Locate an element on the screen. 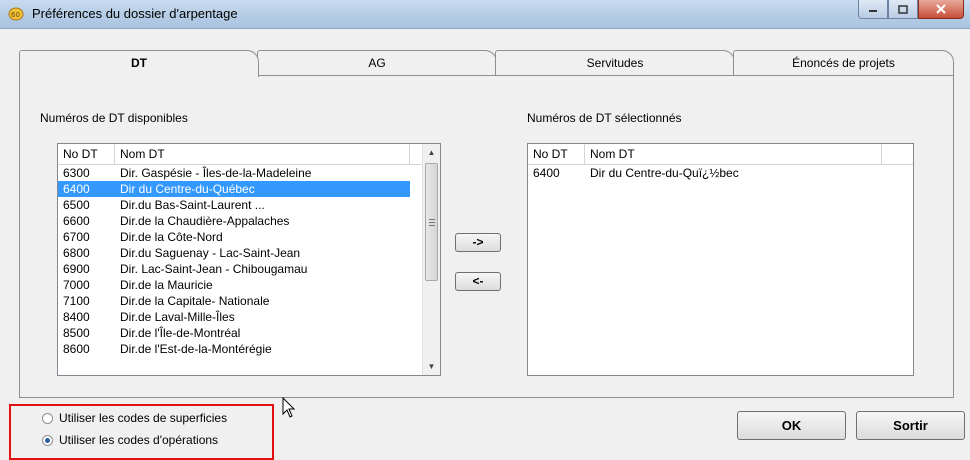 This screenshot has height=460, width=970. minimize-icon is located at coordinates (873, 11).